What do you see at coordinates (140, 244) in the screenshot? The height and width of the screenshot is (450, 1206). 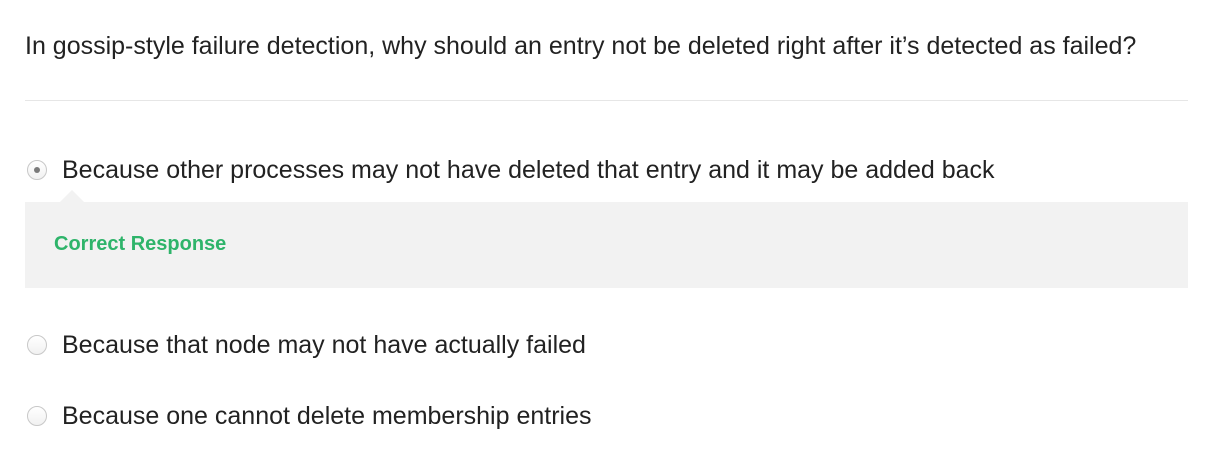 I see `feedback-status: Correct Response` at bounding box center [140, 244].